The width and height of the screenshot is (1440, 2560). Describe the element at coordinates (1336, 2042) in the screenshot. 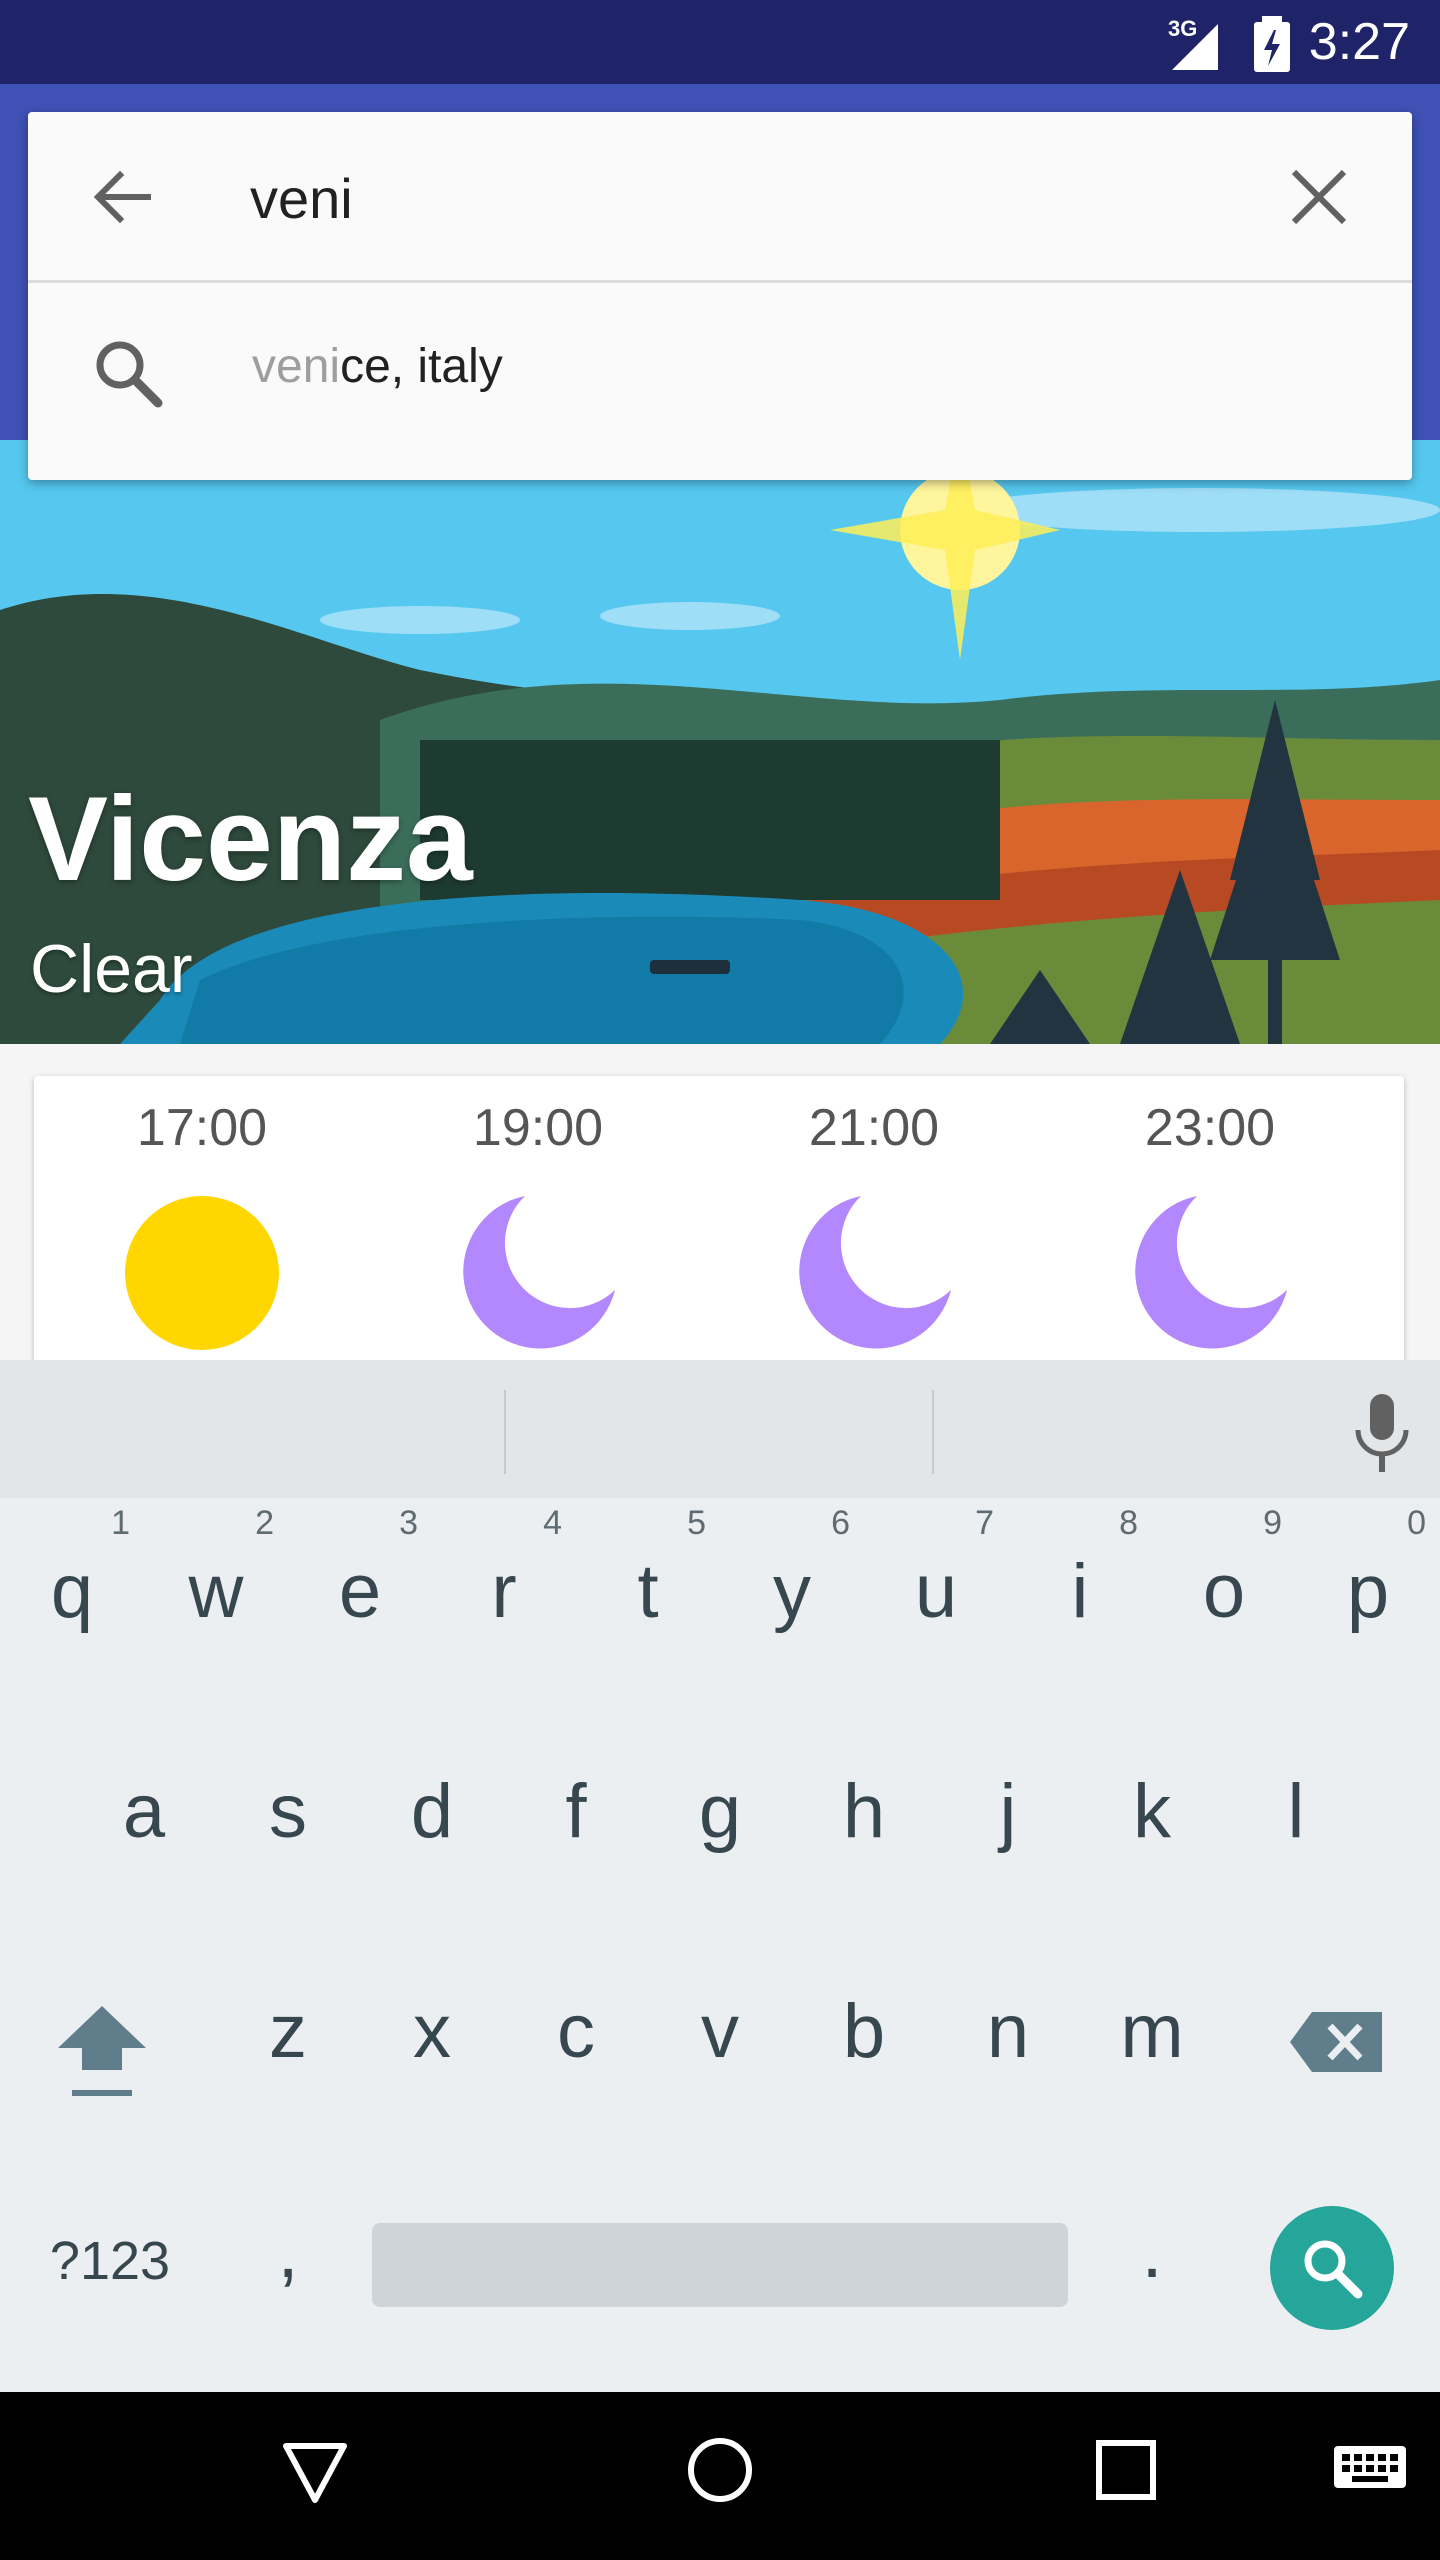

I see `backspace-icon` at that location.